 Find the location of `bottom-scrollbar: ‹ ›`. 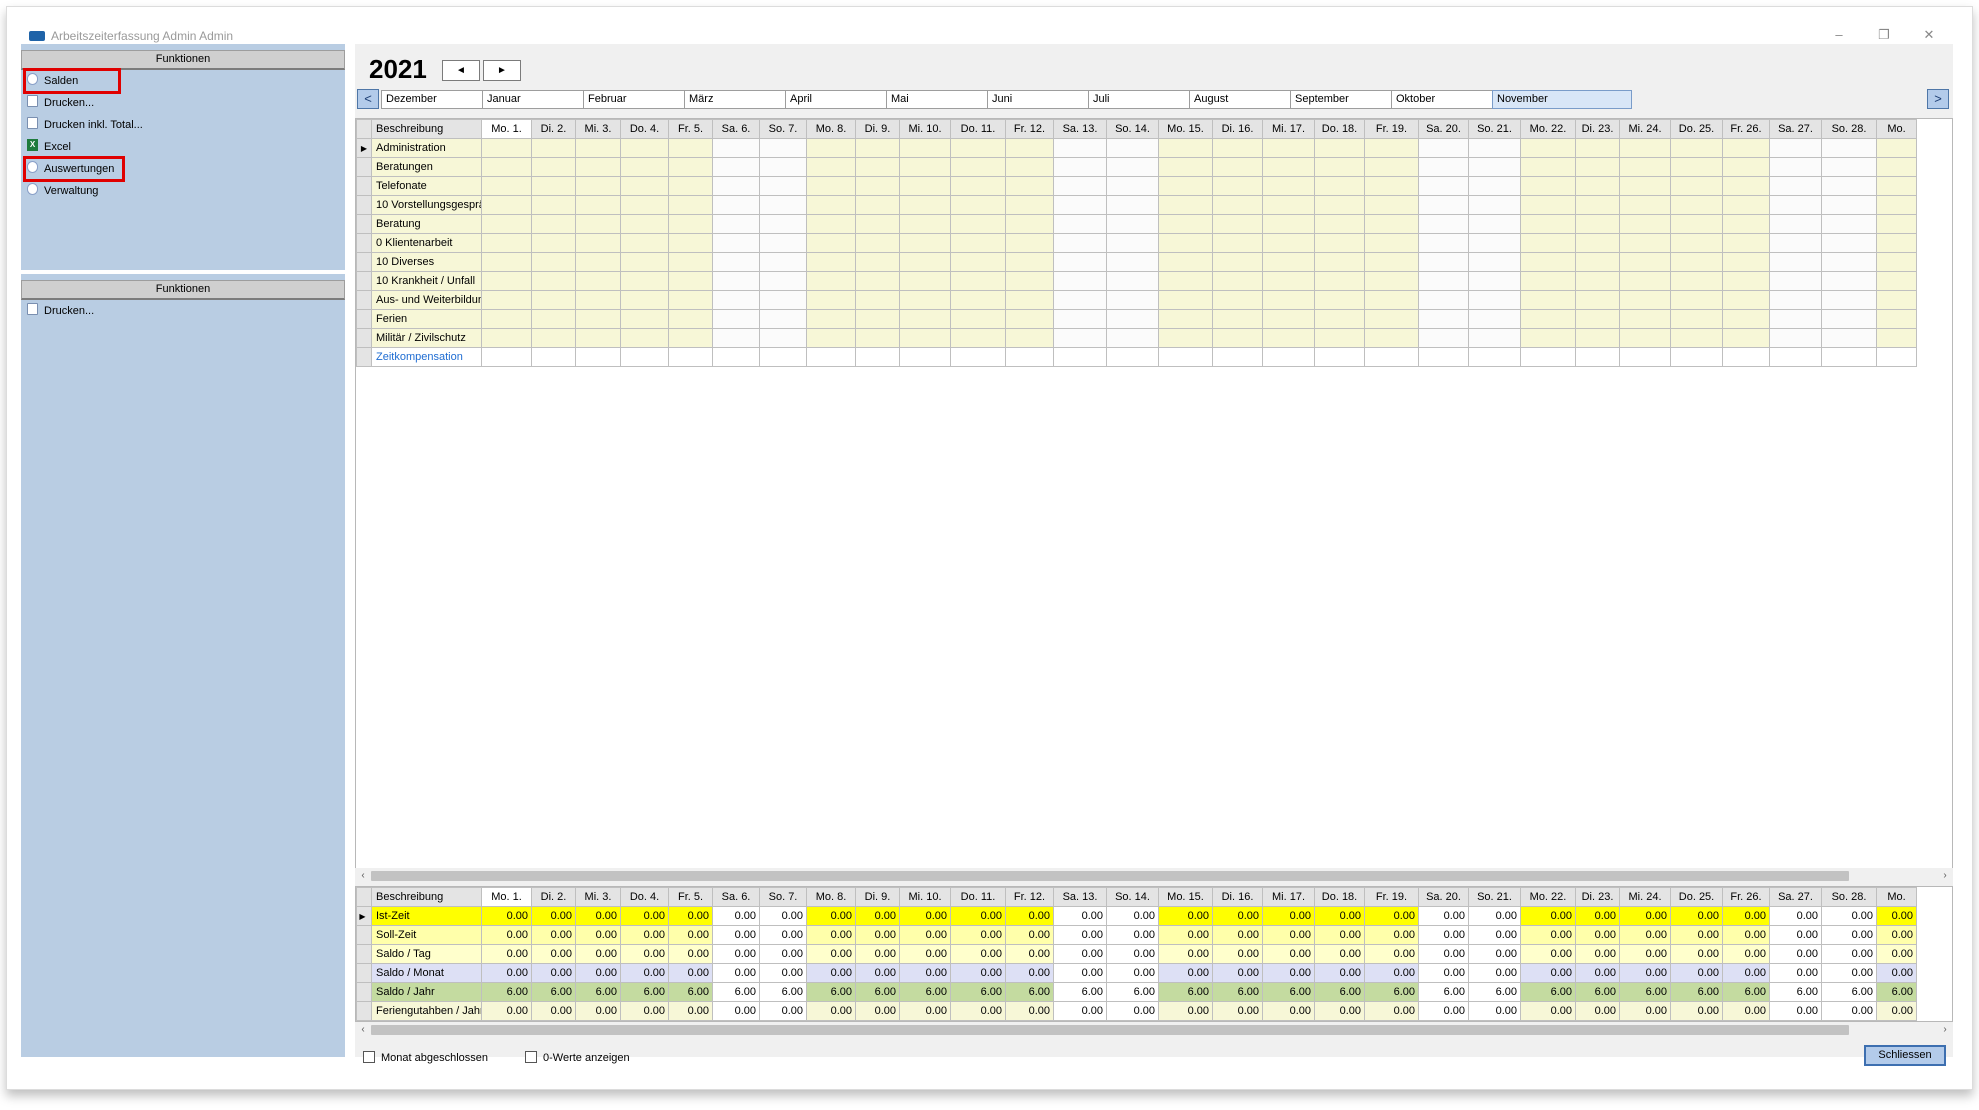

bottom-scrollbar: ‹ › is located at coordinates (1154, 1030).